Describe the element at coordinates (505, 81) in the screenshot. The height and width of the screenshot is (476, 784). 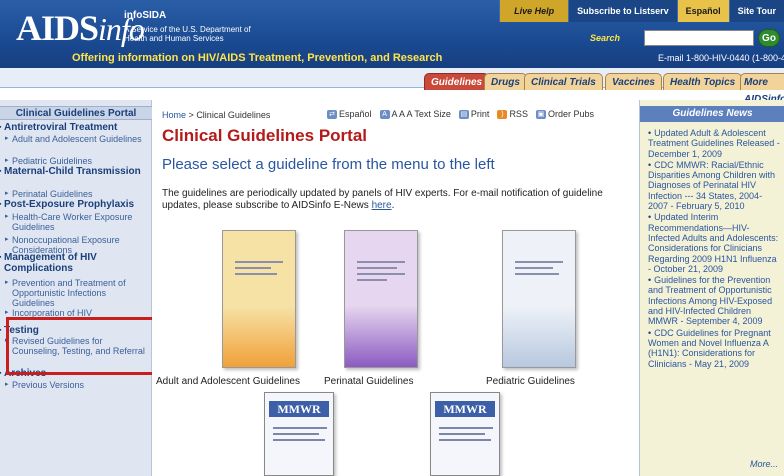
I see `tab-drugs: Drugs` at that location.